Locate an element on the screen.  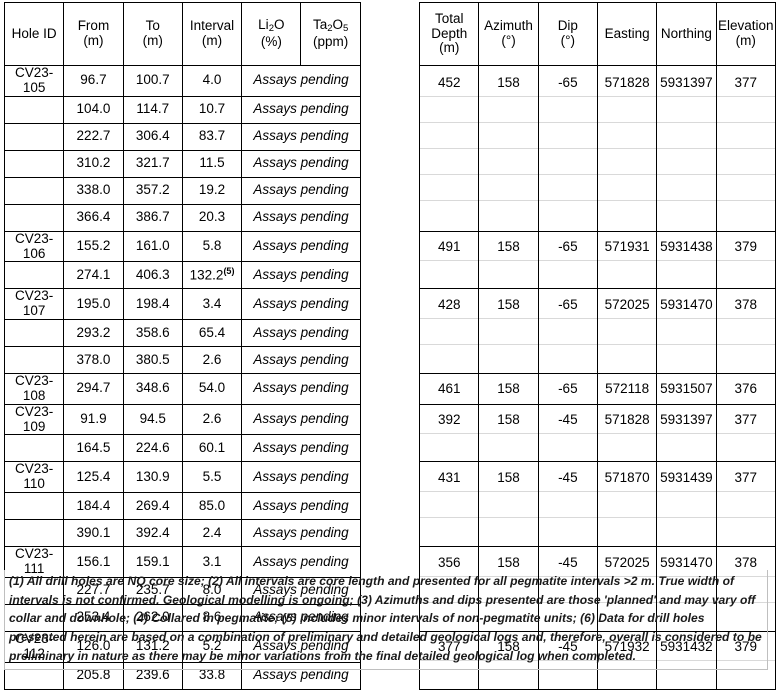
cell-from: 155.2 is located at coordinates (93, 246).